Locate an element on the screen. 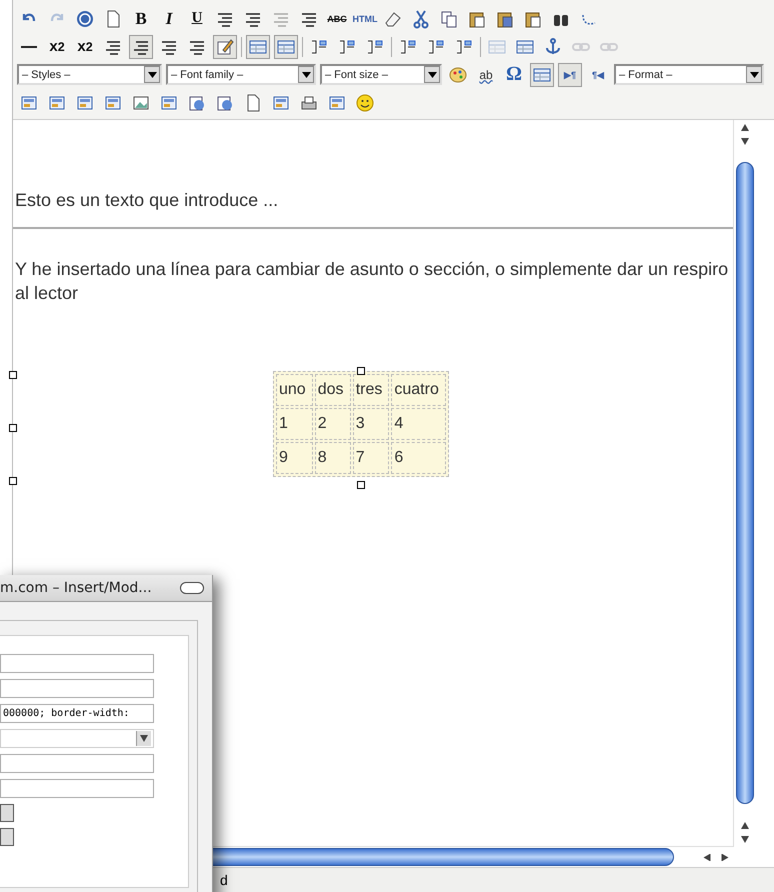  toolbar-button: ab is located at coordinates (486, 74).